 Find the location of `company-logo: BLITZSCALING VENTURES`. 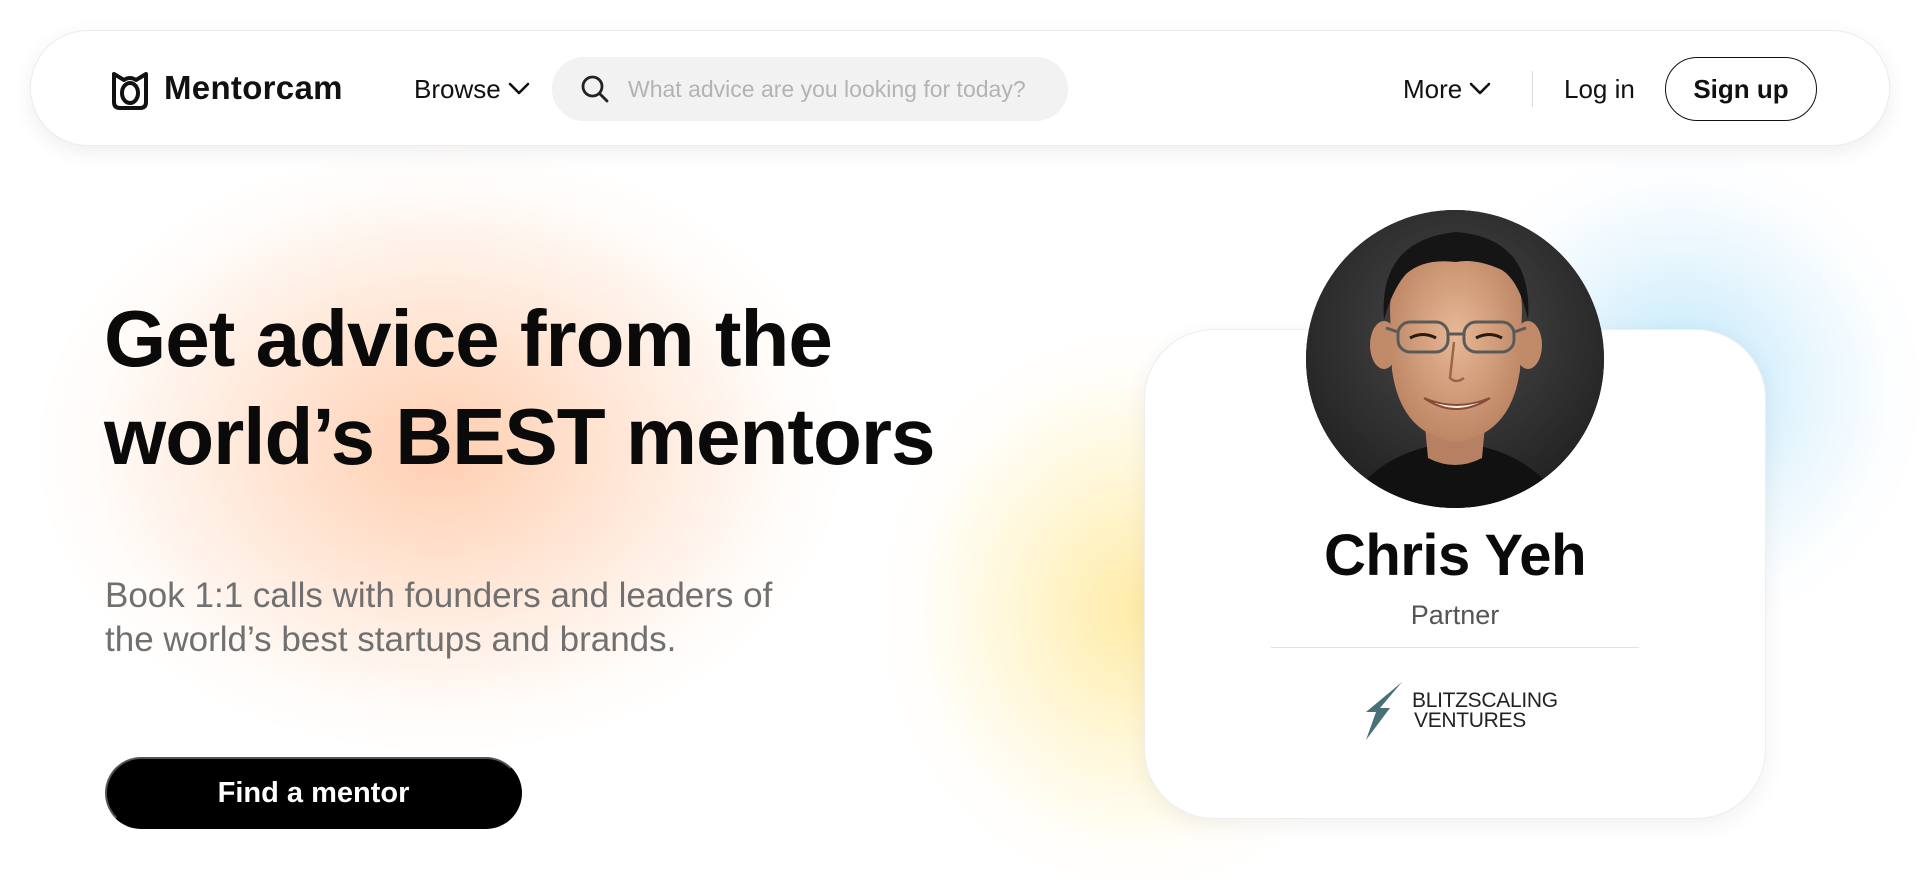

company-logo: BLITZSCALING VENTURES is located at coordinates (1460, 711).